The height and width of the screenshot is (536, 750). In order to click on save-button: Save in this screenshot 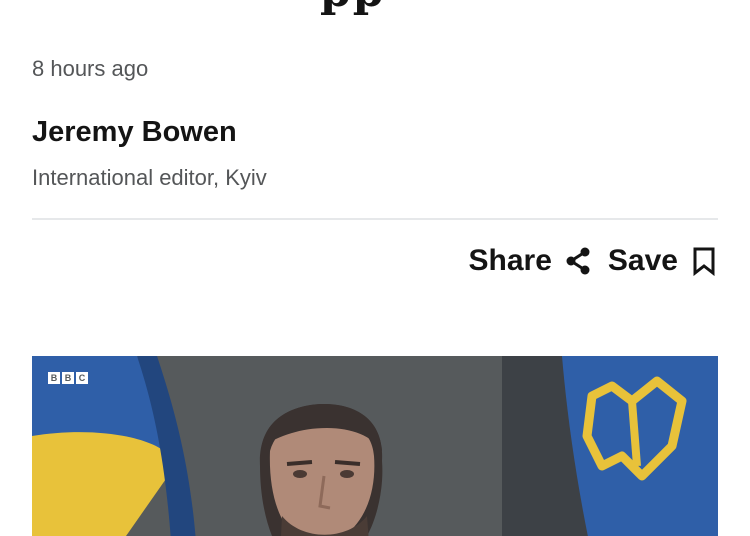, I will do `click(663, 261)`.